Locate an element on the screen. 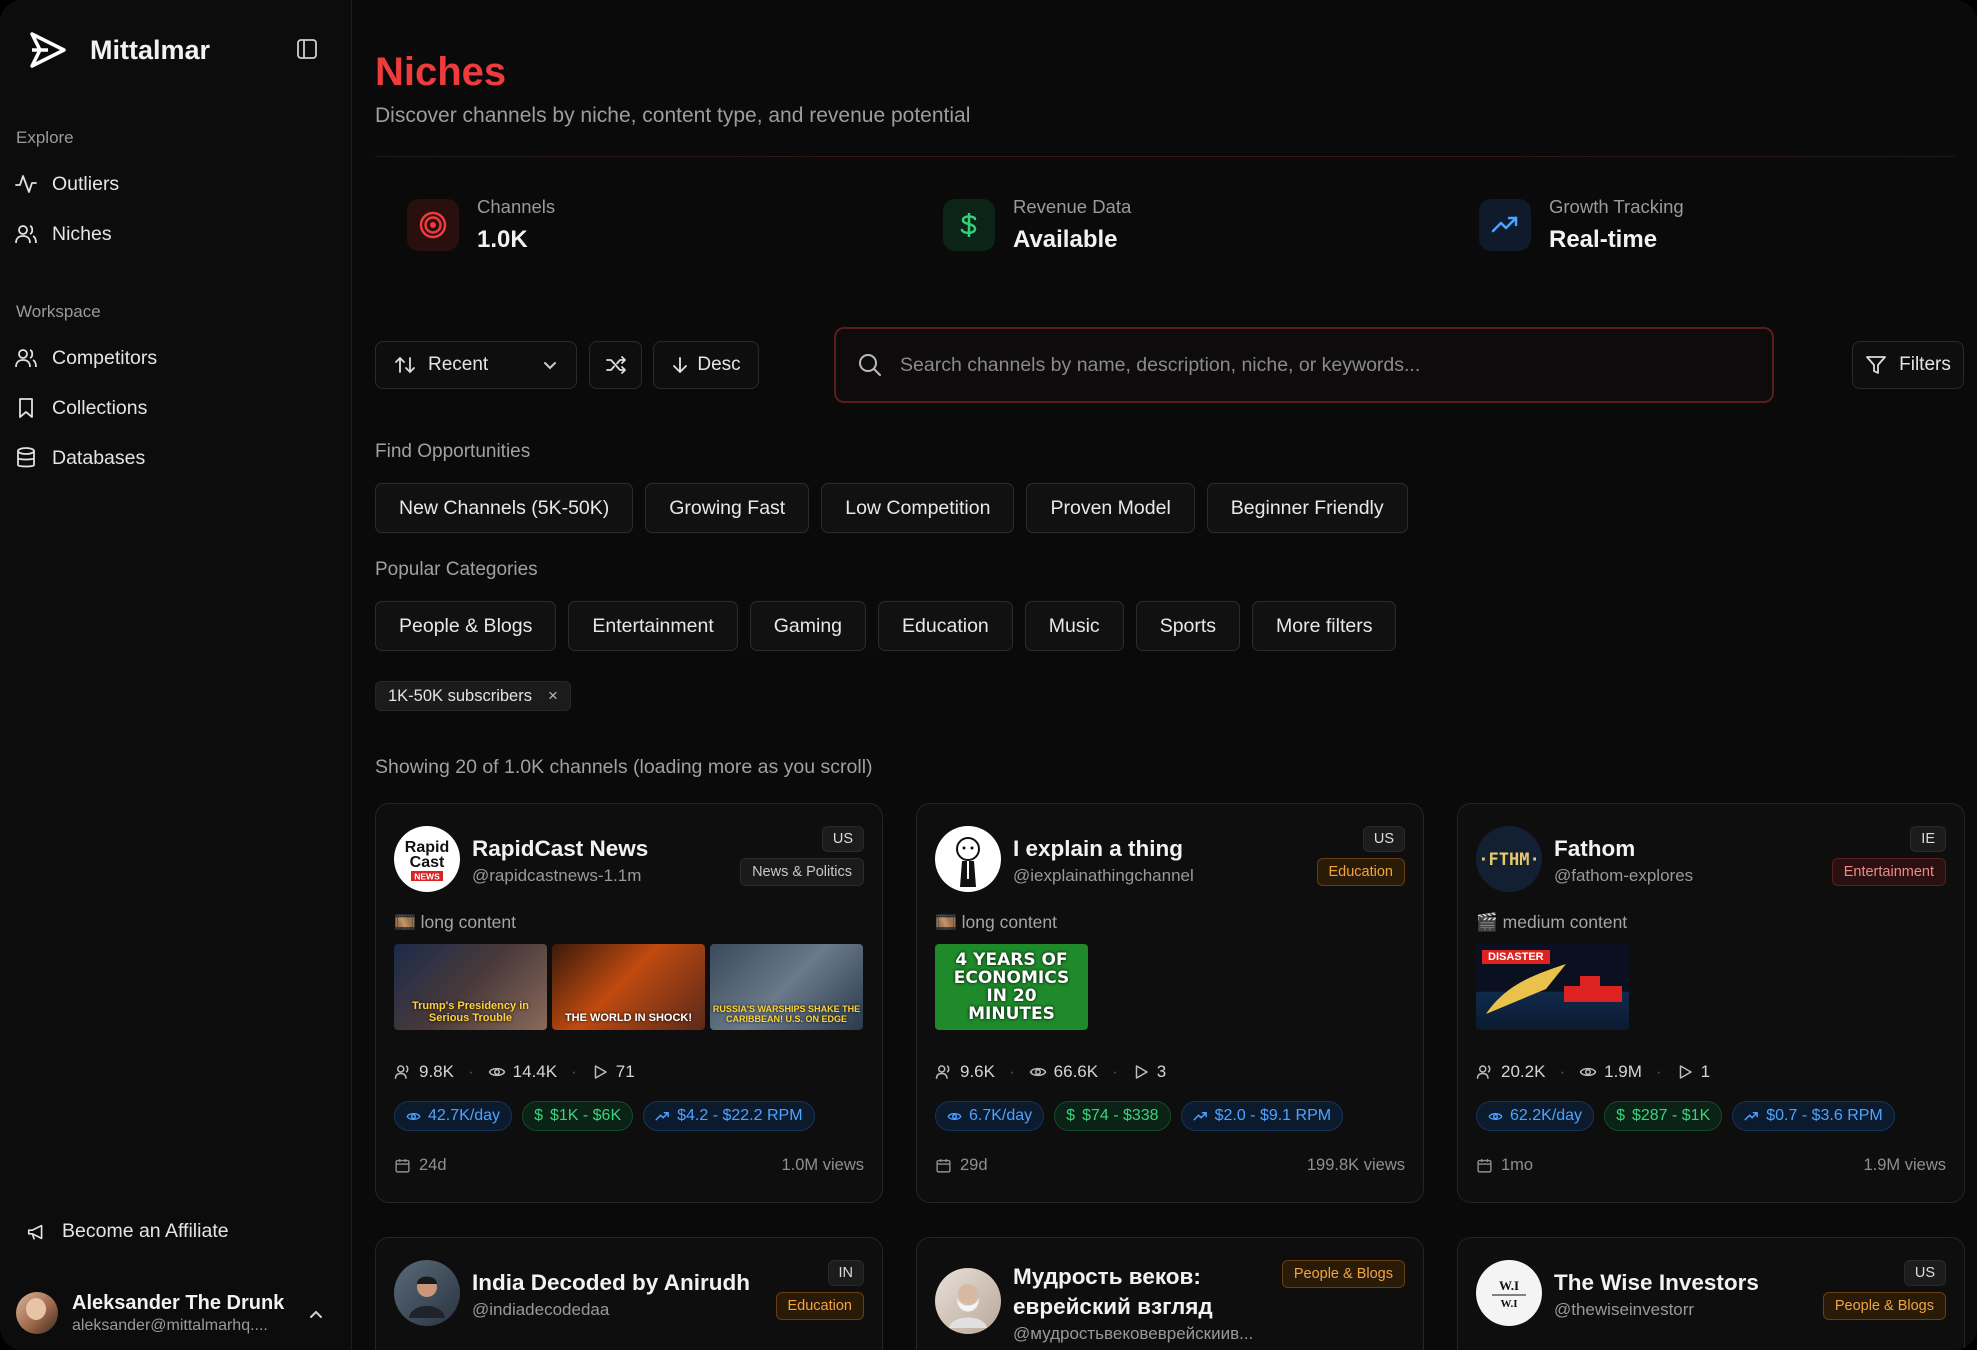  brand: Mittalmar is located at coordinates (119, 50).